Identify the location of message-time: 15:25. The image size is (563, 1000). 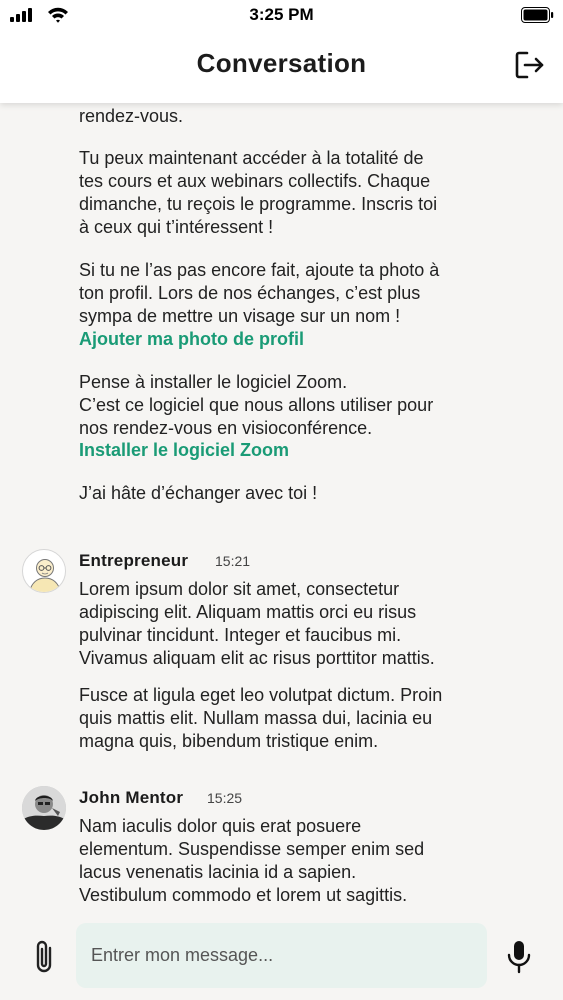
(225, 798).